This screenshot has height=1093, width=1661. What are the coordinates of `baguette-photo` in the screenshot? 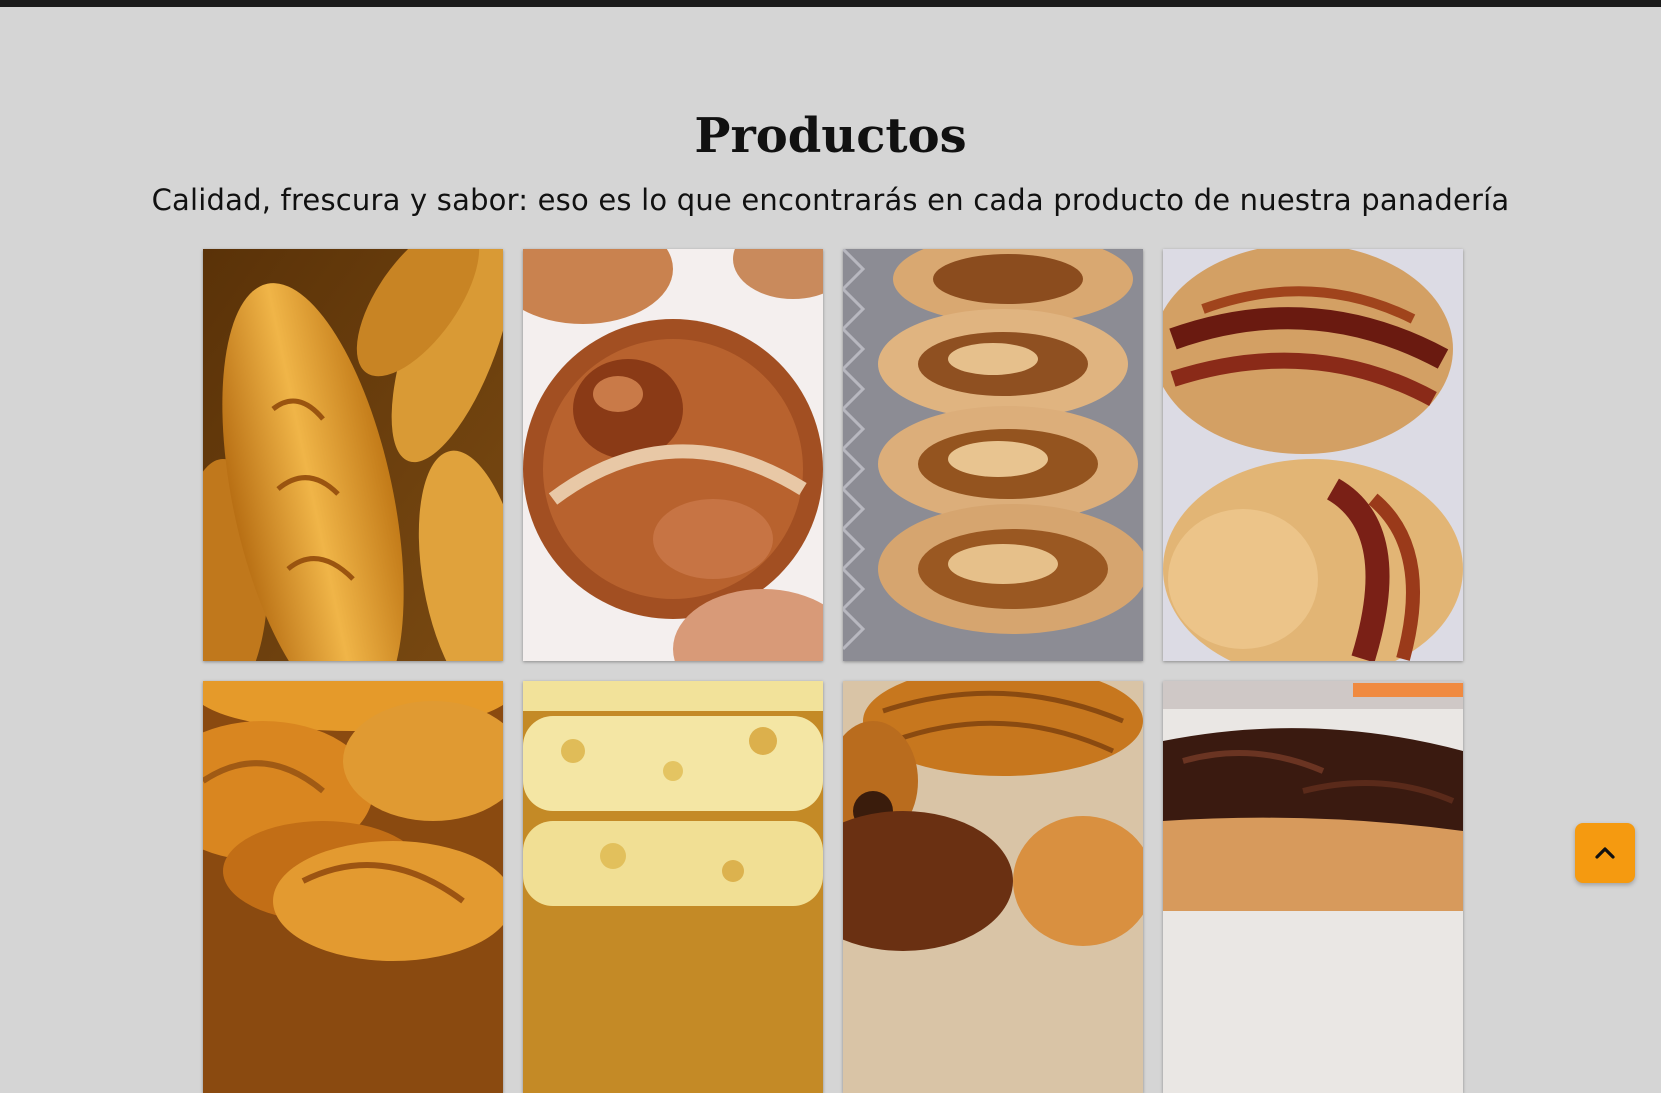 It's located at (353, 455).